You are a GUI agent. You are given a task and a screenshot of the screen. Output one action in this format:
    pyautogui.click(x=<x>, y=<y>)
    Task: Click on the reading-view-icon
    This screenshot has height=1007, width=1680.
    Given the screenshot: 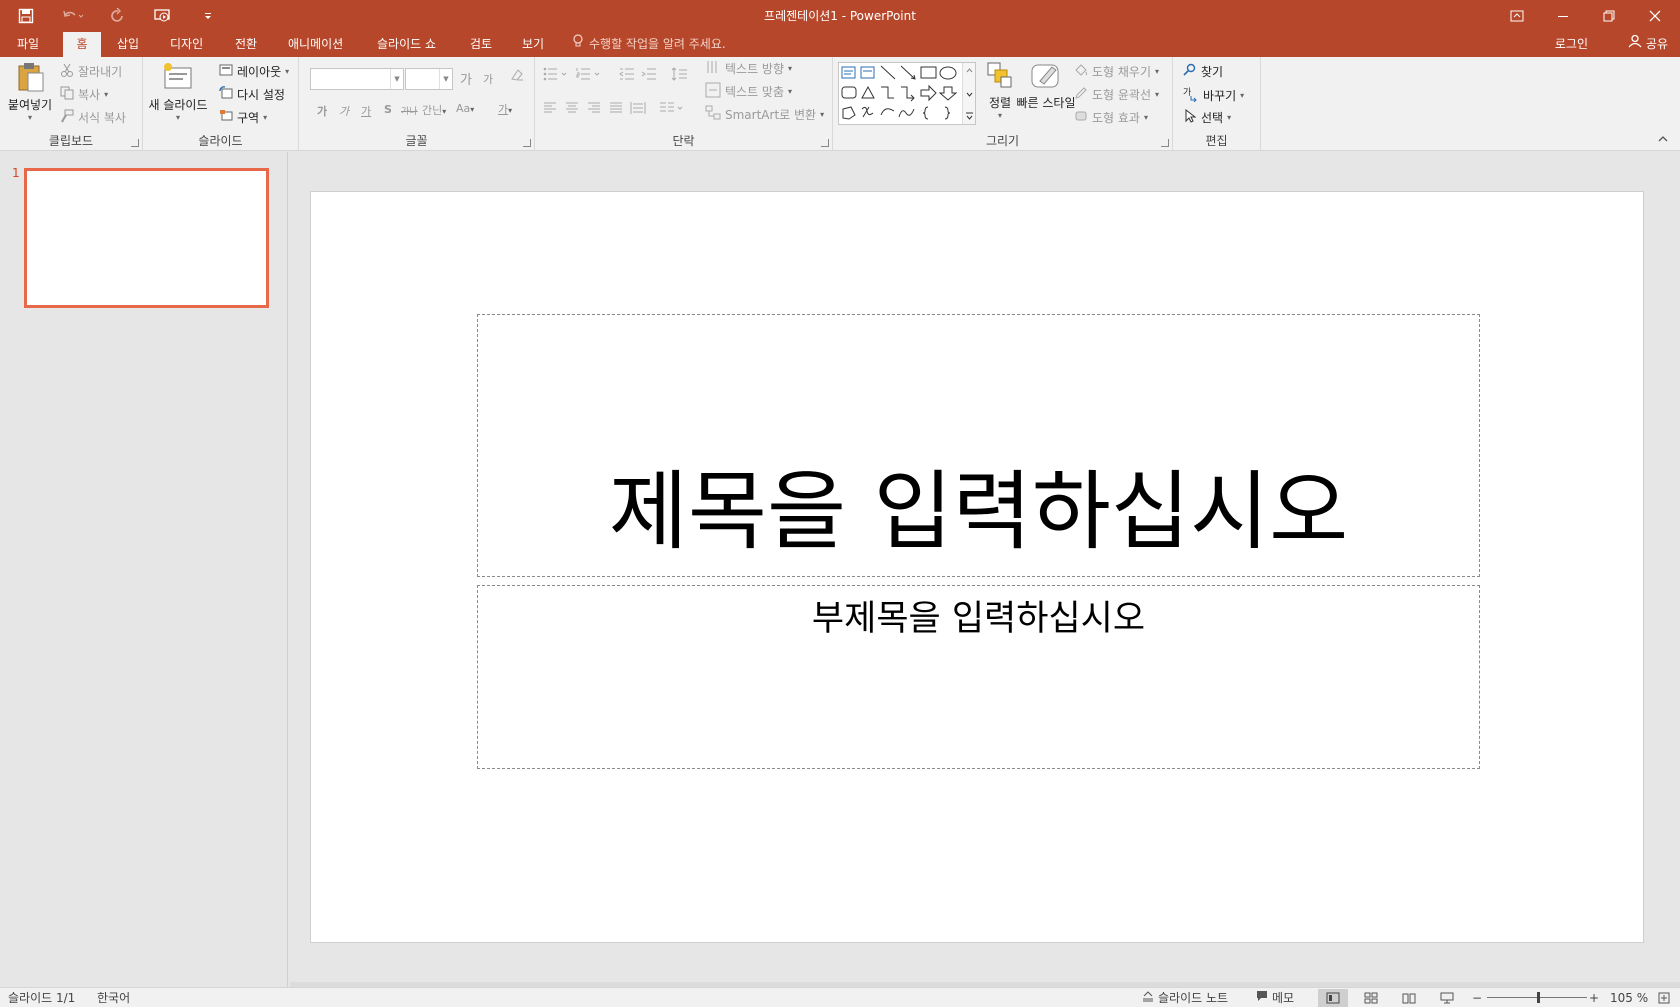 What is the action you would take?
    pyautogui.click(x=1409, y=998)
    